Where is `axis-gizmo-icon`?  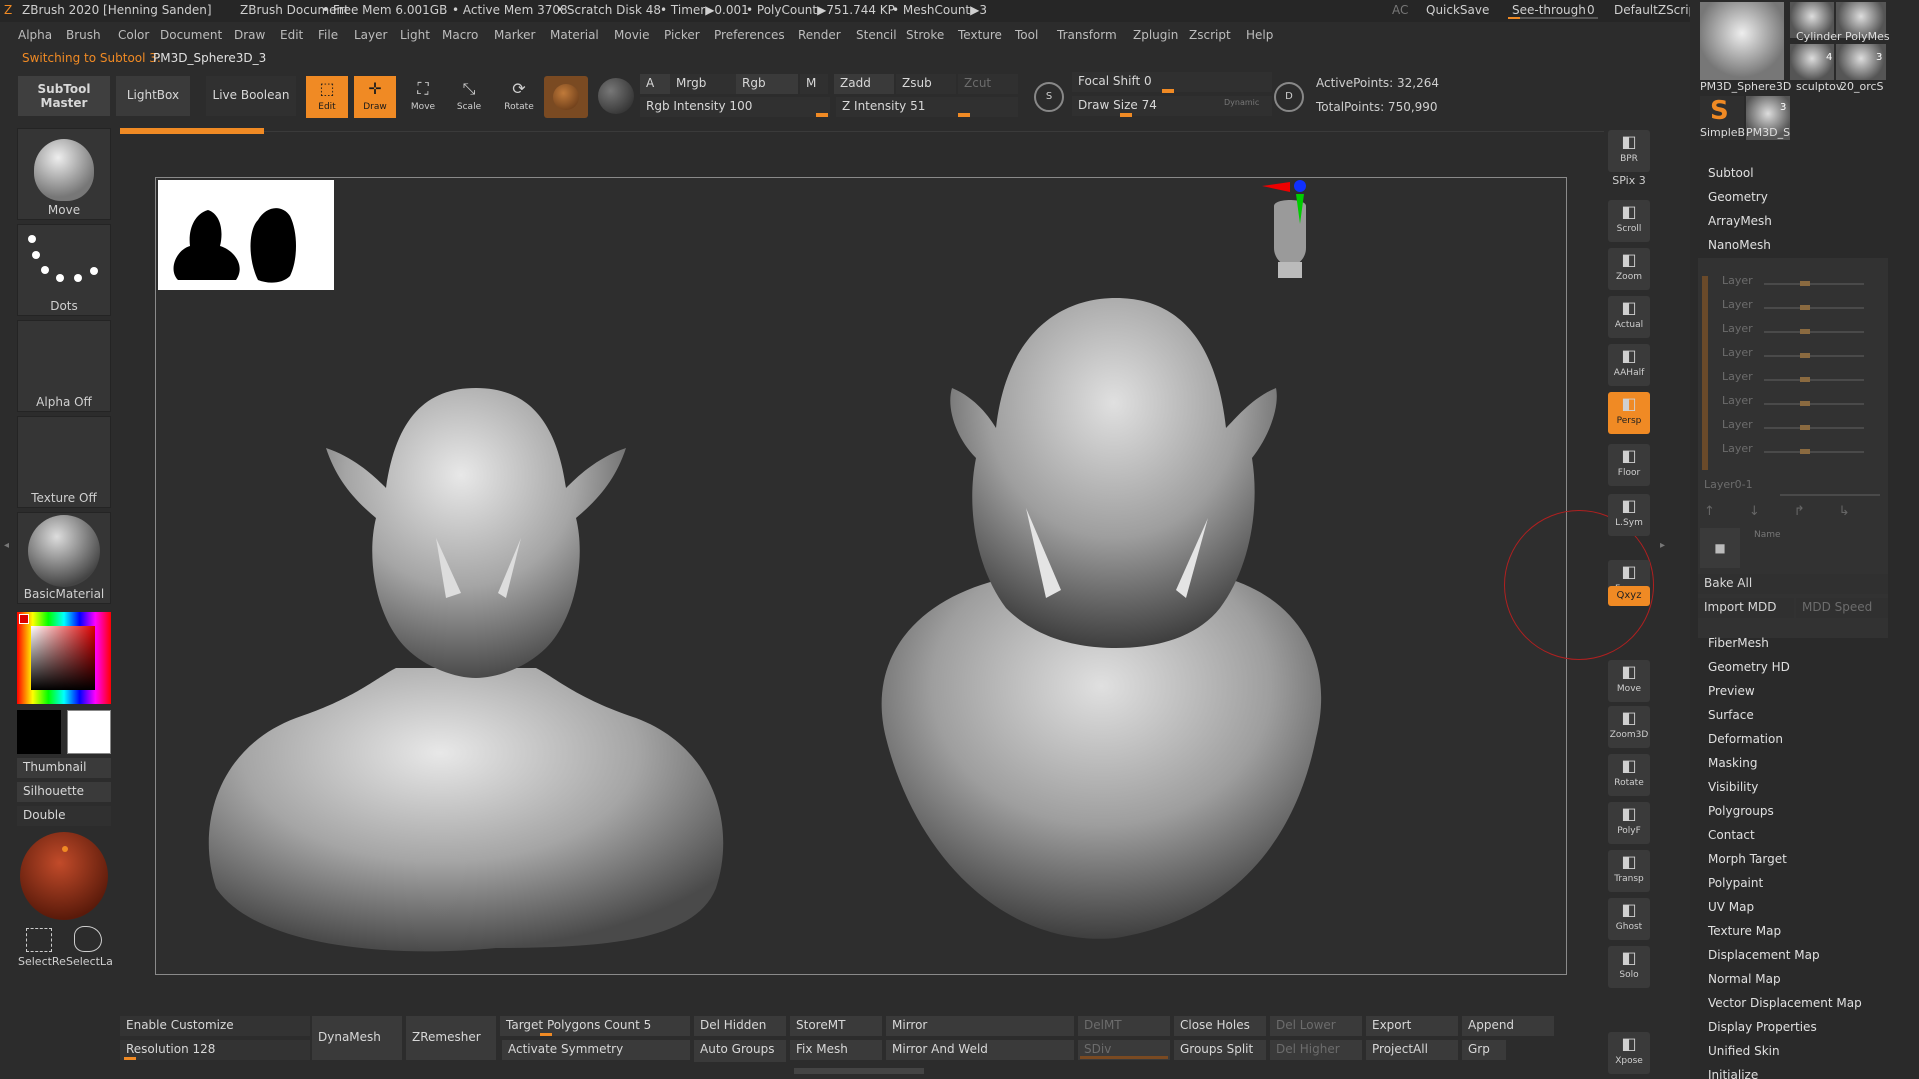
axis-gizmo-icon is located at coordinates (1285, 203).